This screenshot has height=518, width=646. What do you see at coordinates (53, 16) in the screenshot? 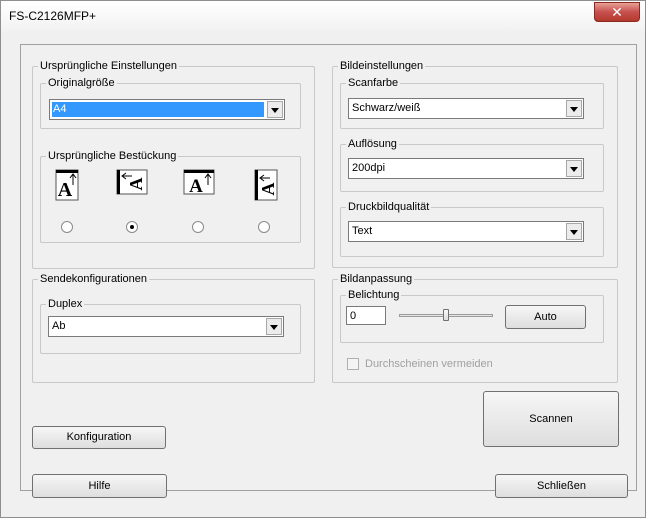
I see `window-title: FS-C2126MFP+` at bounding box center [53, 16].